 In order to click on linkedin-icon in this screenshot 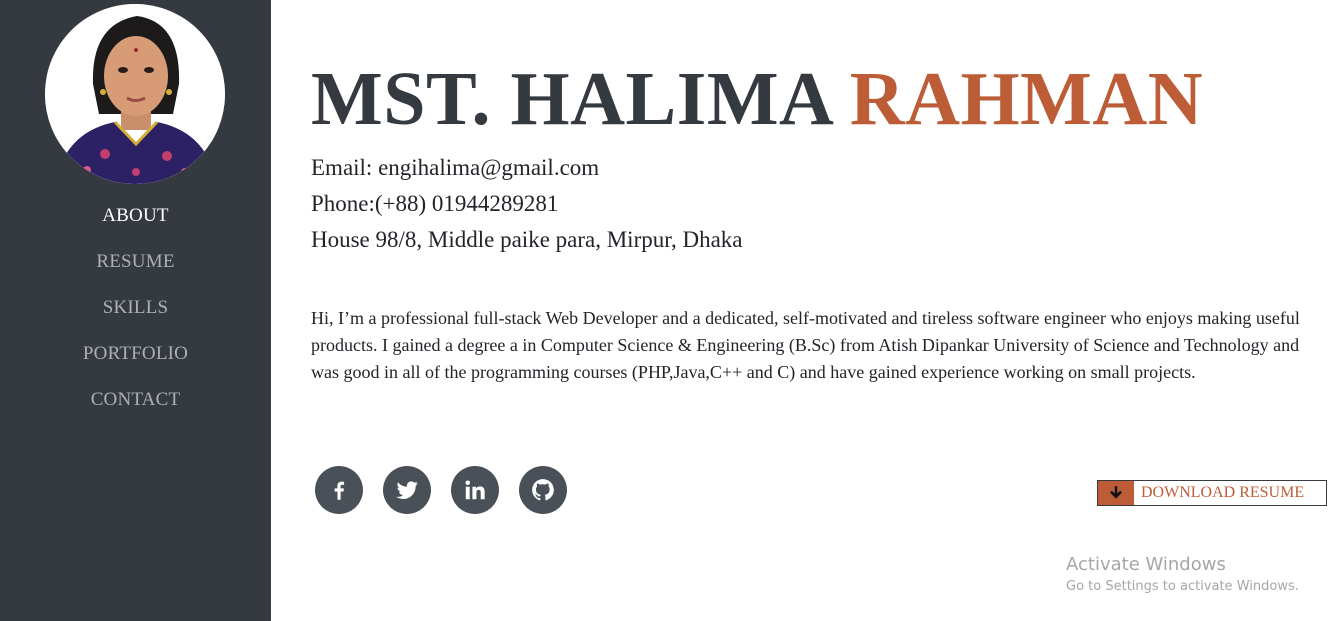, I will do `click(475, 490)`.